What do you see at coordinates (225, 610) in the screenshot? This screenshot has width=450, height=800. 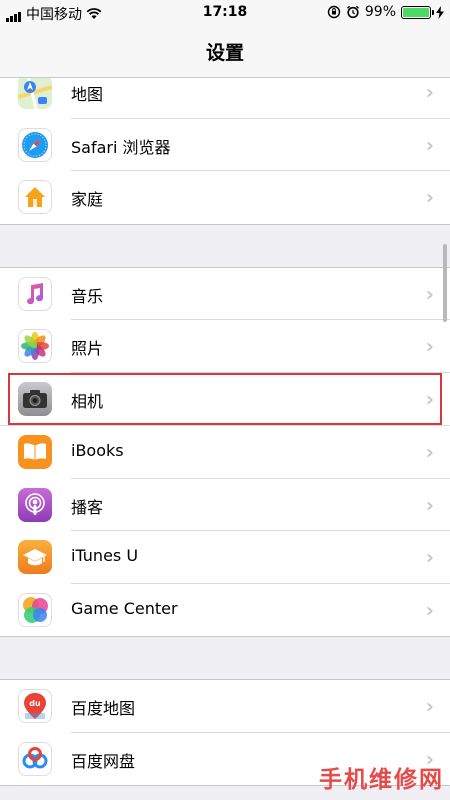 I see `settings-row-game-center: Game Center ›` at bounding box center [225, 610].